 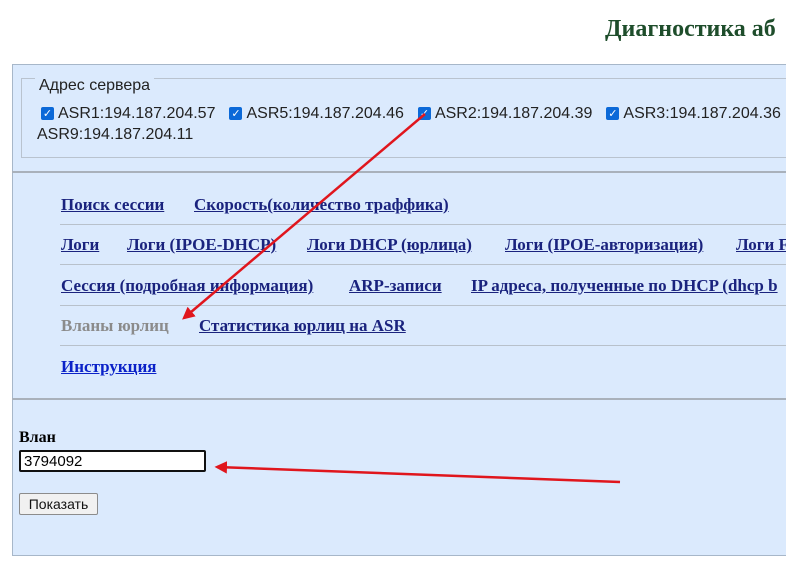 I want to click on nav-link-logs-ipoe-dhcp: Логи (IPOE-DHCP), so click(x=201, y=245).